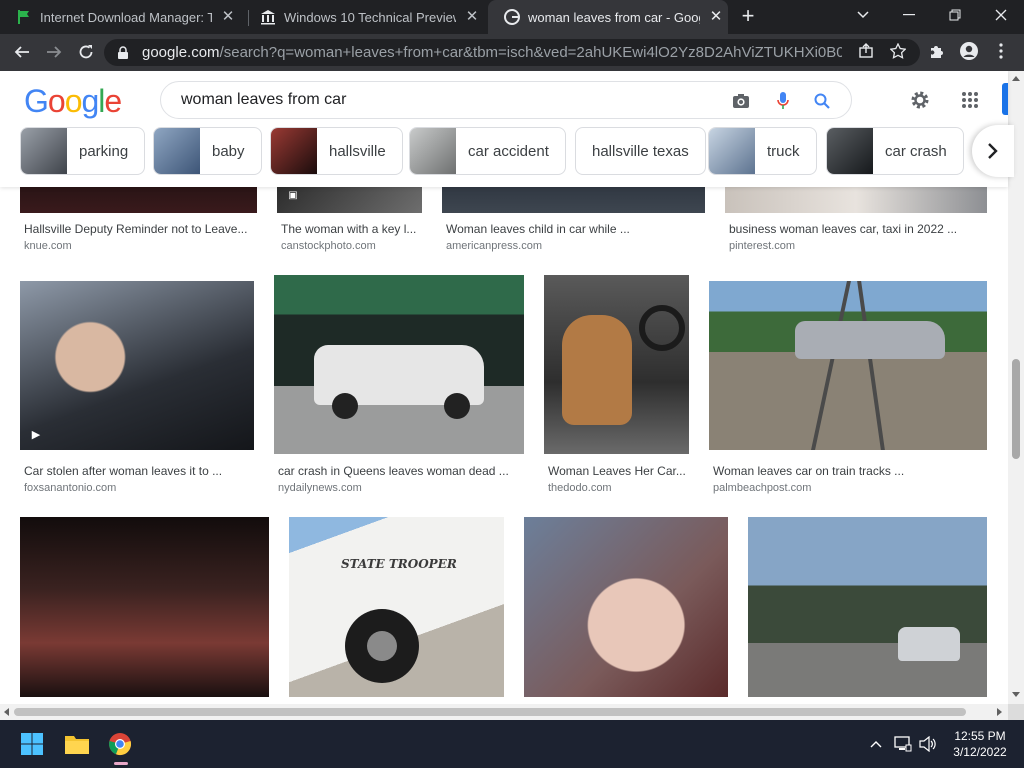  I want to click on result-source: canstockphoto.com, so click(328, 246).